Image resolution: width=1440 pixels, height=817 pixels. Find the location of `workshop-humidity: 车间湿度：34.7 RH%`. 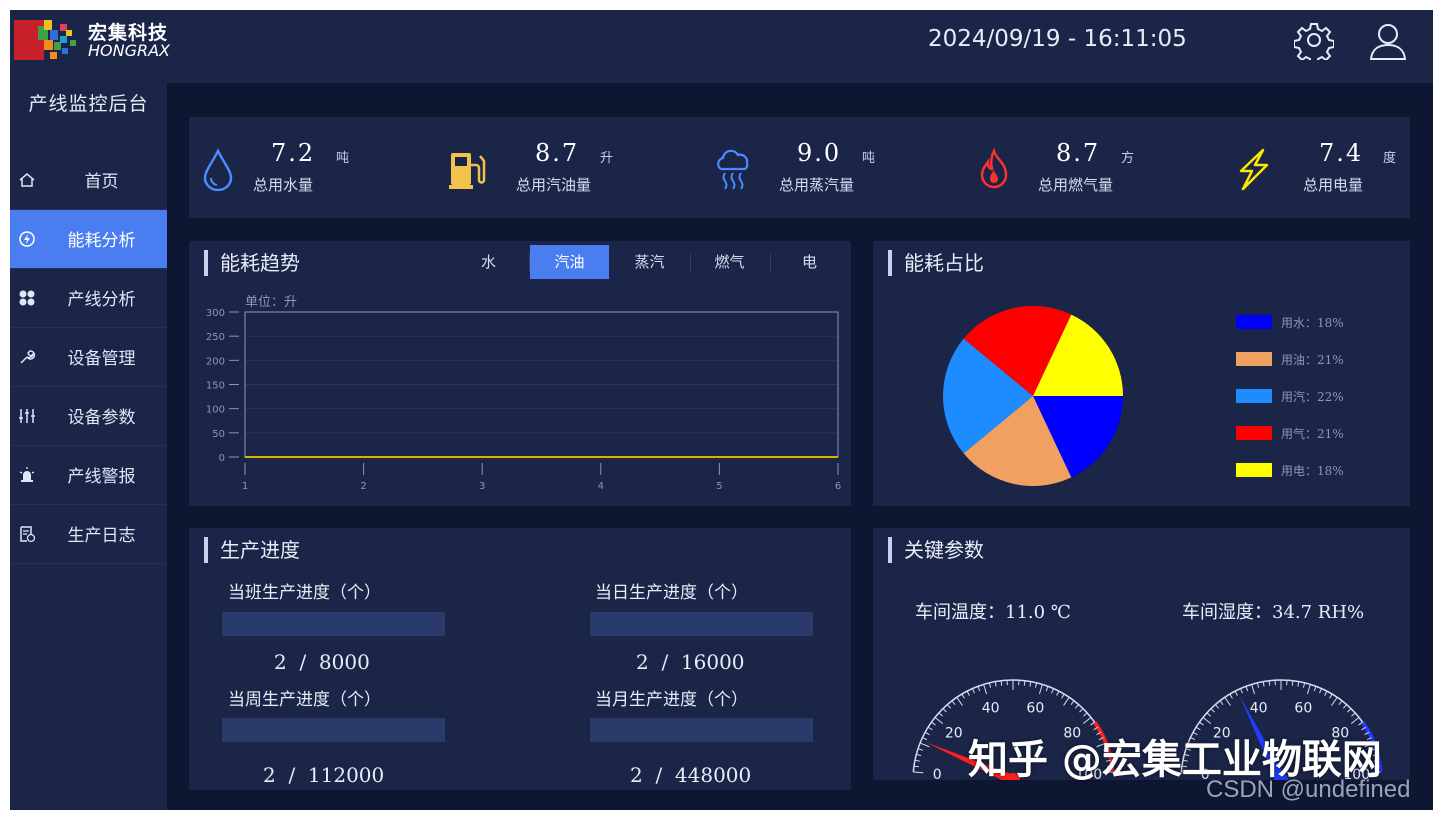

workshop-humidity: 车间湿度：34.7 RH% is located at coordinates (1273, 612).